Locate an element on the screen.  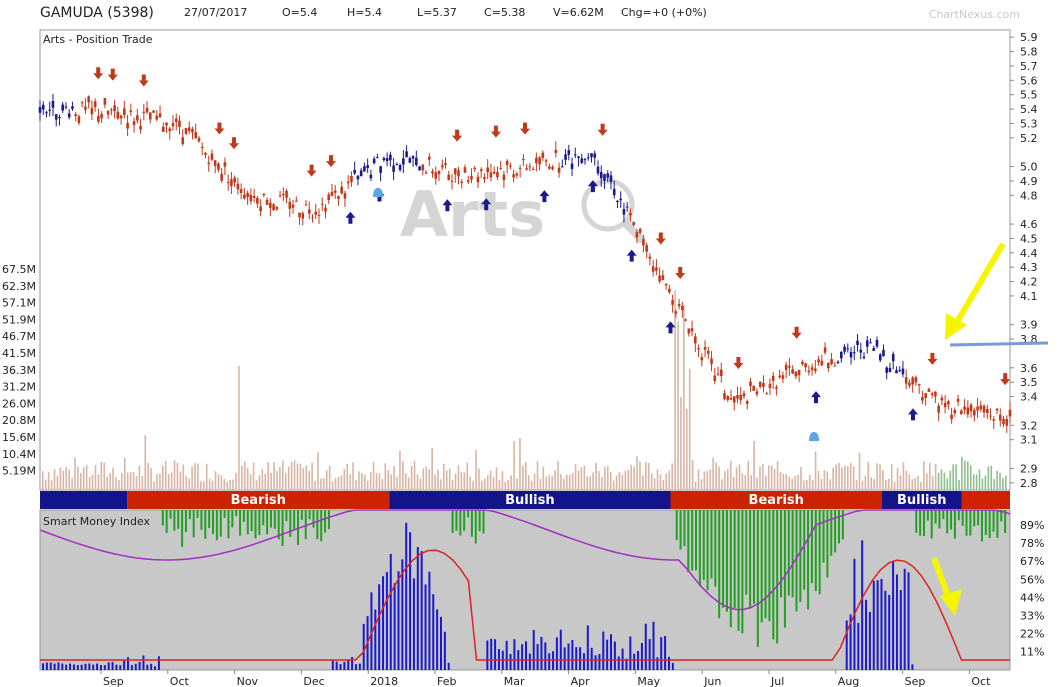
volume-tick-label: 10.4M is located at coordinates (19, 454).